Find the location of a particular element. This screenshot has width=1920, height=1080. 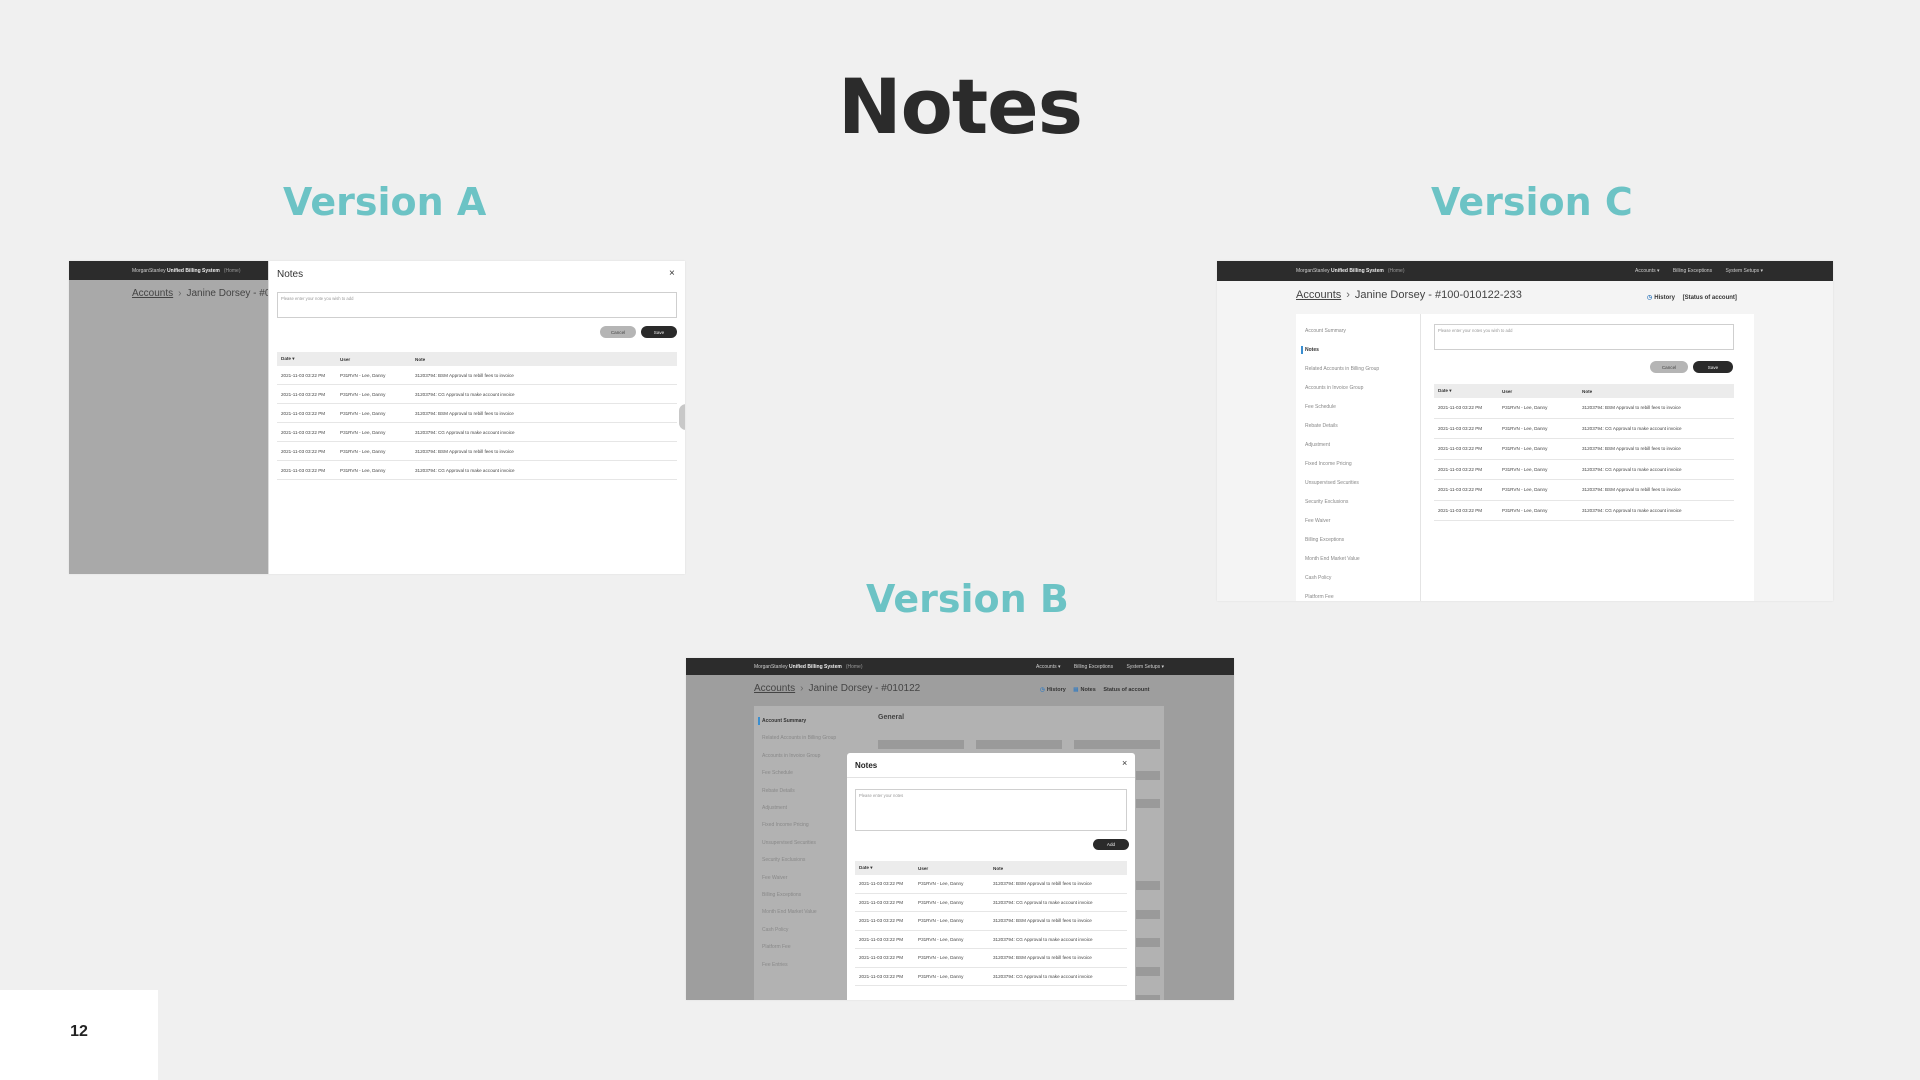

status-of-account-link: [Status of account] is located at coordinates (1710, 298).